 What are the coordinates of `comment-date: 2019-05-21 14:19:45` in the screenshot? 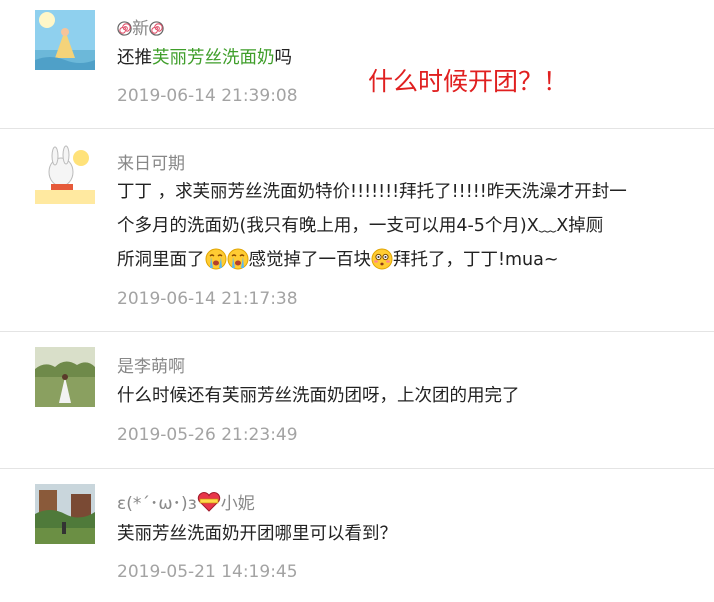 It's located at (207, 572).